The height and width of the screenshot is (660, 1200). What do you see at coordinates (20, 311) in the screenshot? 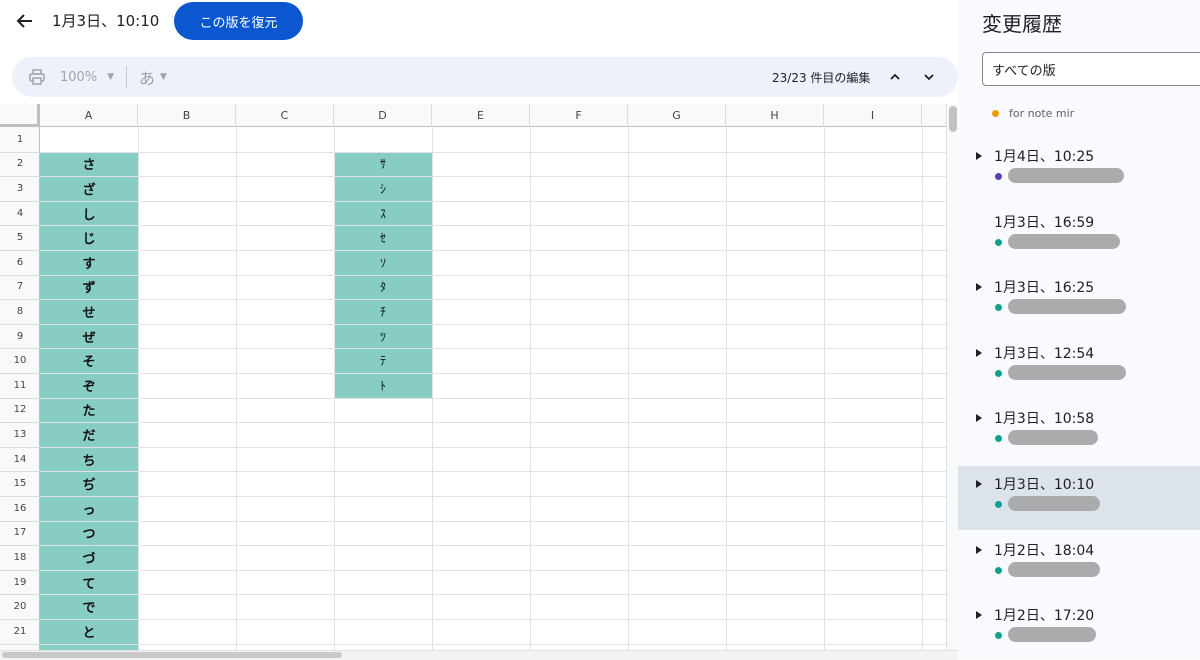
I see `row-header-8: 8` at bounding box center [20, 311].